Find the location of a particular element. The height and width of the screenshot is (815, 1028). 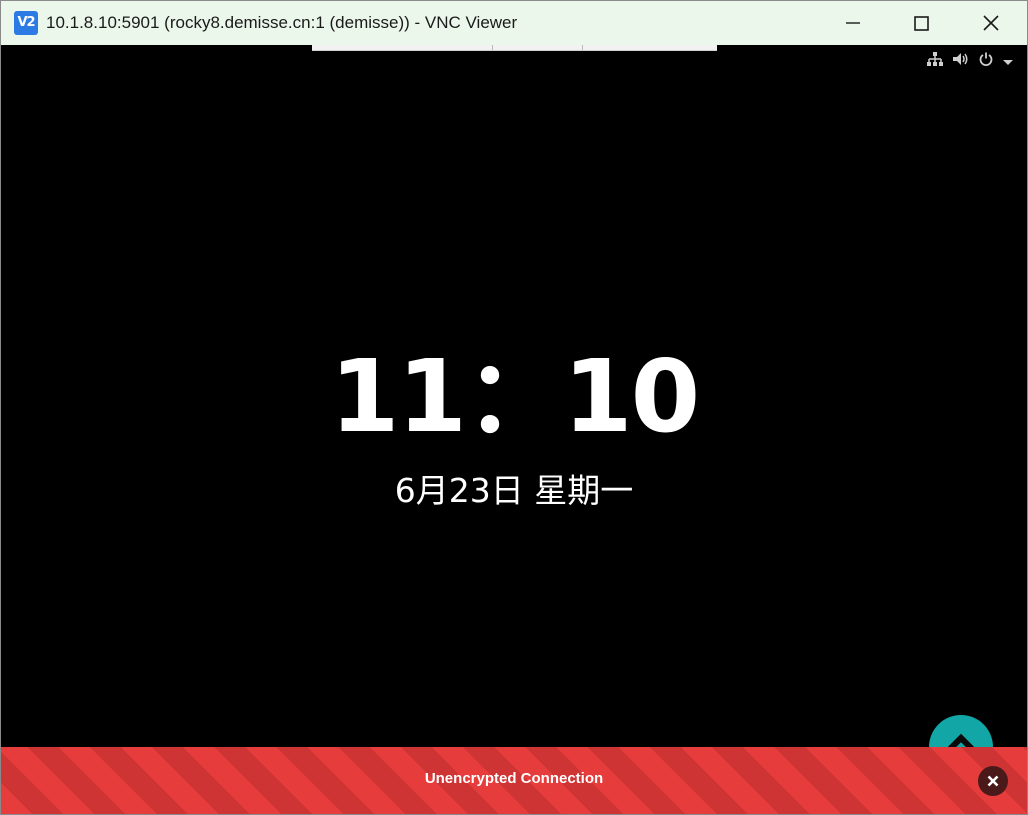

volume-icon is located at coordinates (961, 60).